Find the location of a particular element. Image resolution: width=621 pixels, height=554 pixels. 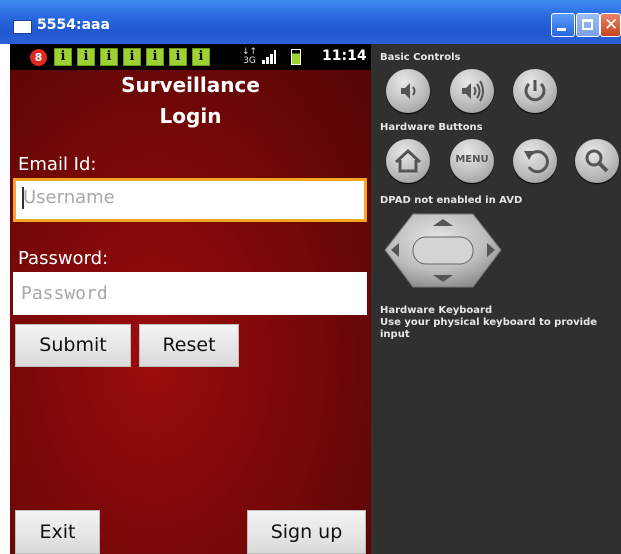

signup-button: Sign up is located at coordinates (306, 532).